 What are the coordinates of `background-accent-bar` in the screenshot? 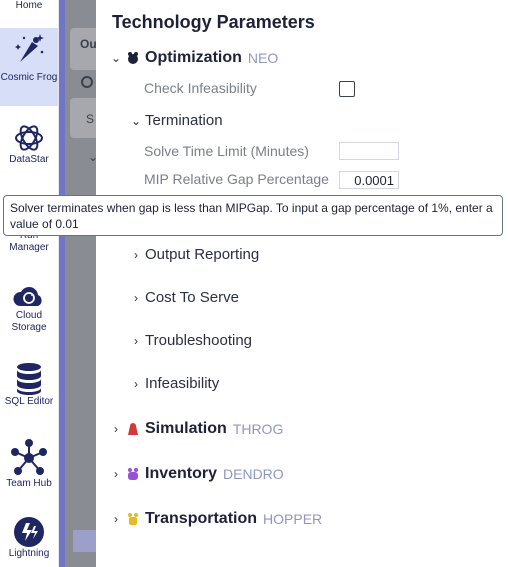 It's located at (62, 283).